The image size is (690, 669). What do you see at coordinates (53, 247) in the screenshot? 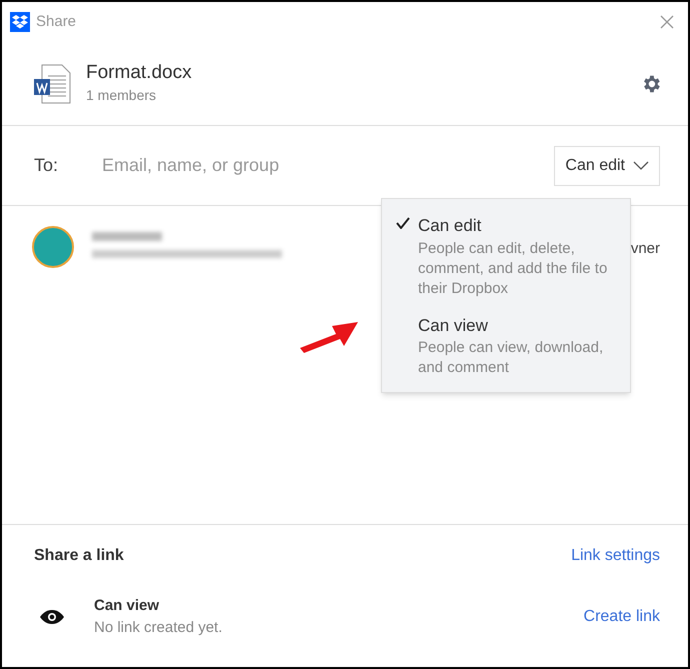
I see `avatar` at bounding box center [53, 247].